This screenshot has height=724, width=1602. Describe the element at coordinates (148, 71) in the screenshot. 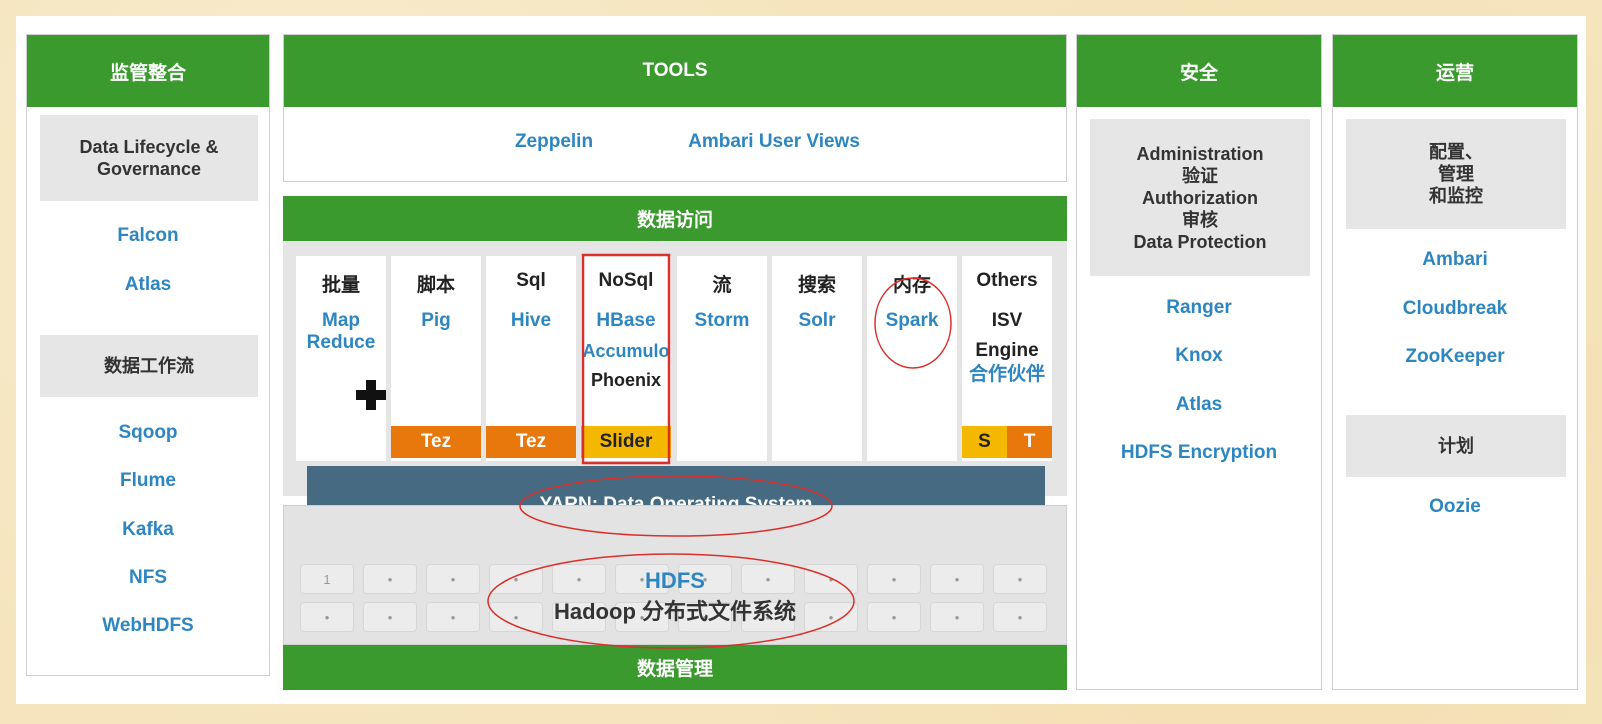

I see `governance-header: 监管整合` at that location.